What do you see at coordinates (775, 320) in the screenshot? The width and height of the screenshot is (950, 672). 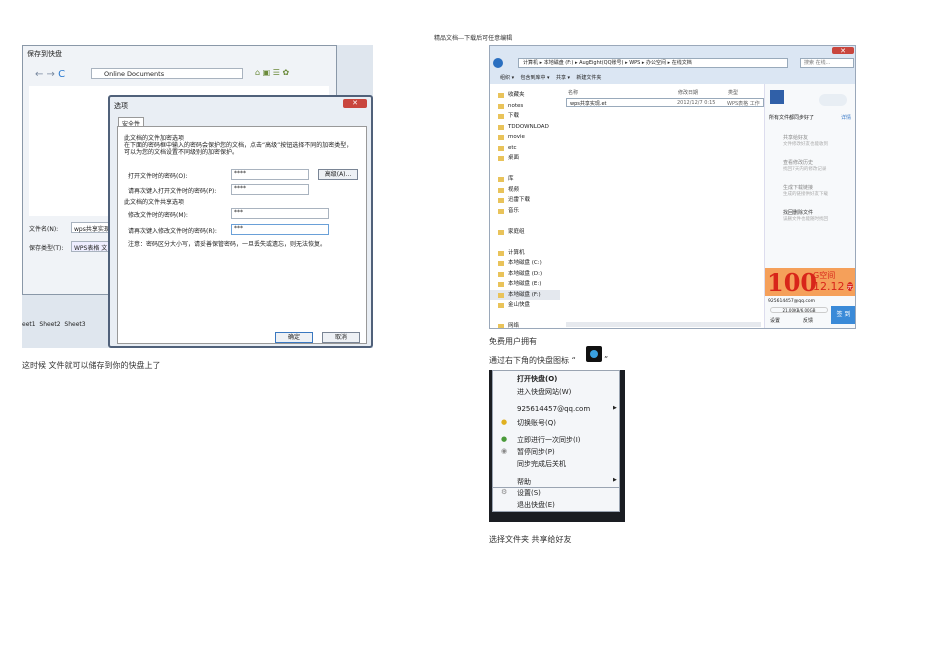 I see `settings-button: 设置` at bounding box center [775, 320].